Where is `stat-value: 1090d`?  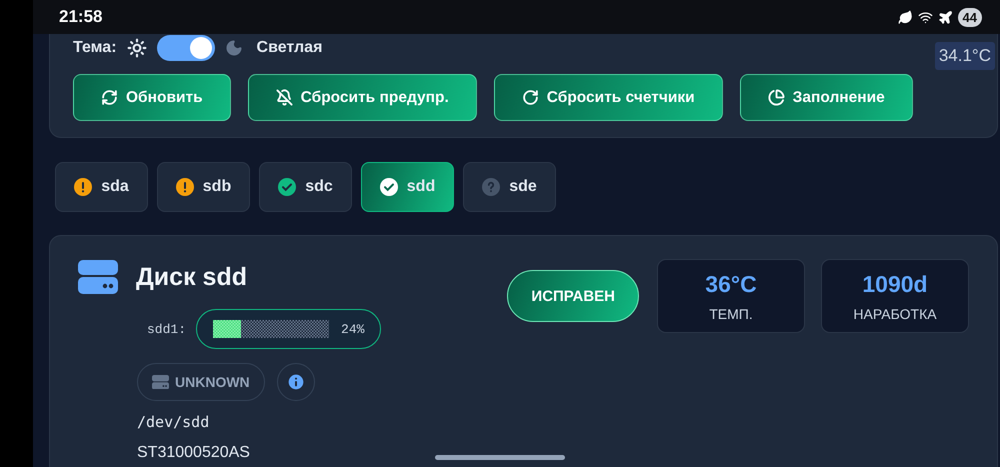
stat-value: 1090d is located at coordinates (895, 284).